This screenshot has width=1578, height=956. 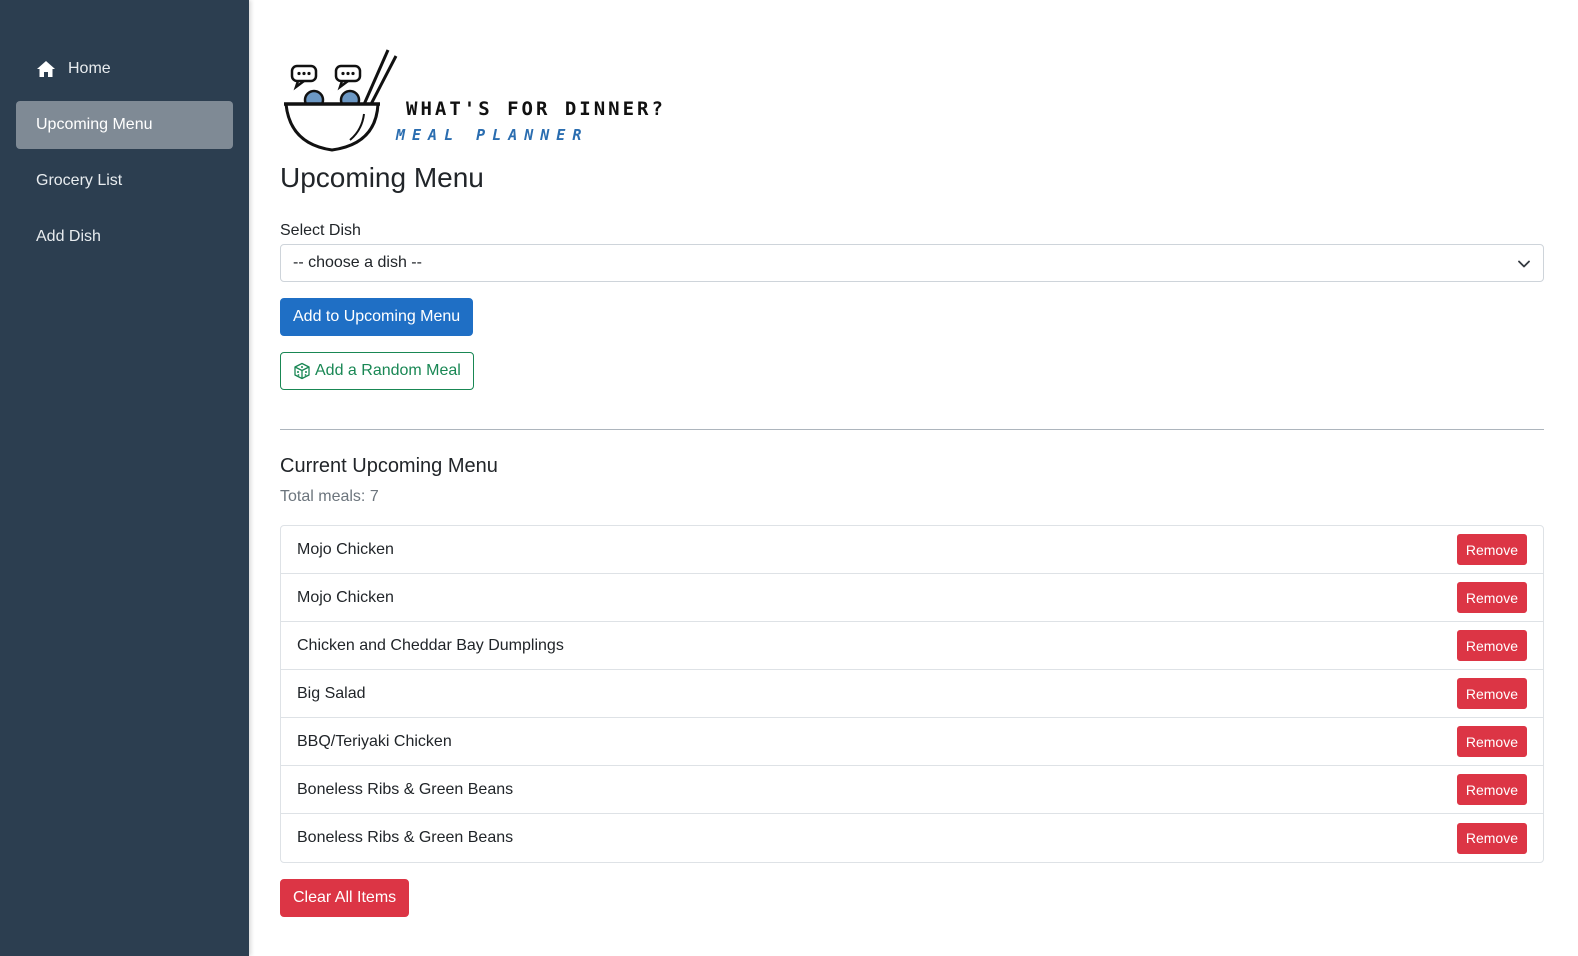 I want to click on list-item: BBQ/Teriyaki Chicken Remove, so click(x=912, y=742).